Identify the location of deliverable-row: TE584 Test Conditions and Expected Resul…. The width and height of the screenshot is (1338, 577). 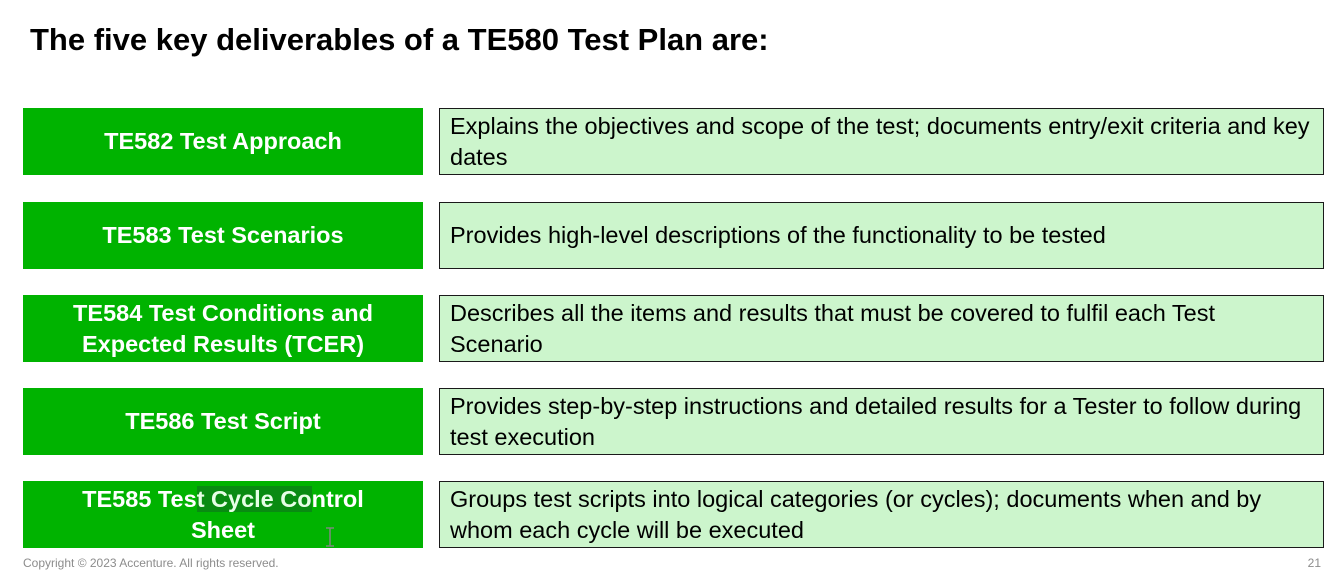
(669, 328).